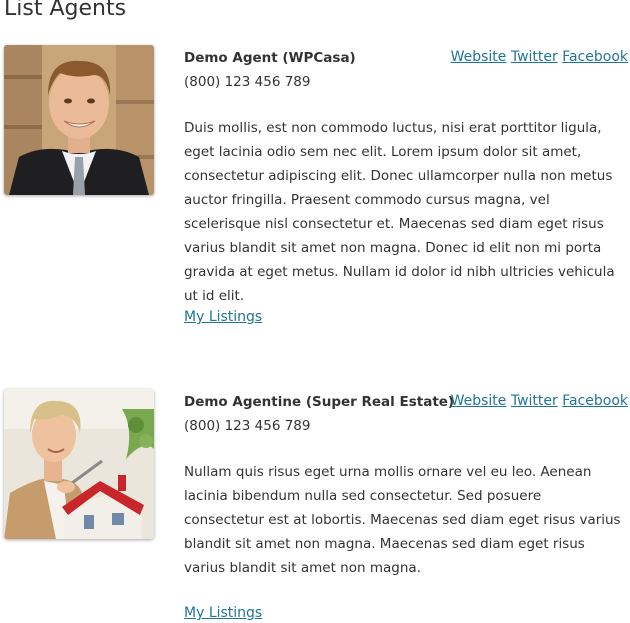  I want to click on agent-name: Demo Agentine (Super Real Estate), so click(319, 402).